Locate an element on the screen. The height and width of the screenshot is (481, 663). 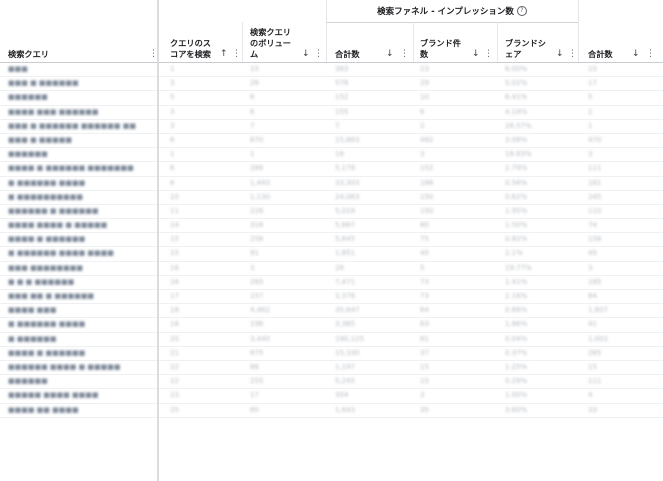
value-cell: 482 is located at coordinates (427, 139).